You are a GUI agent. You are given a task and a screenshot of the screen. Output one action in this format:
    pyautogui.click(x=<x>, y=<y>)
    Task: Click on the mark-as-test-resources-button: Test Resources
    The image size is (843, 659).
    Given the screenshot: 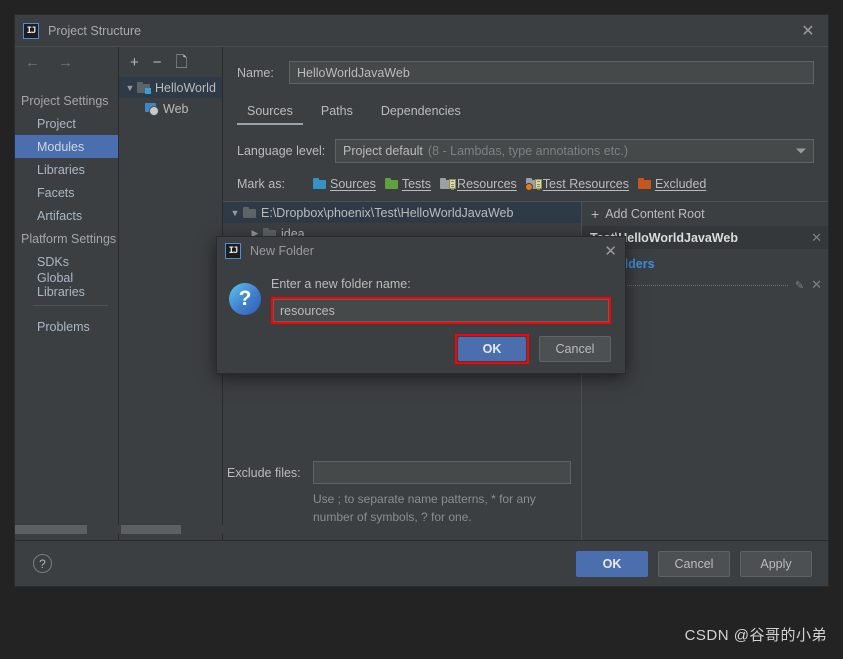 What is the action you would take?
    pyautogui.click(x=576, y=184)
    